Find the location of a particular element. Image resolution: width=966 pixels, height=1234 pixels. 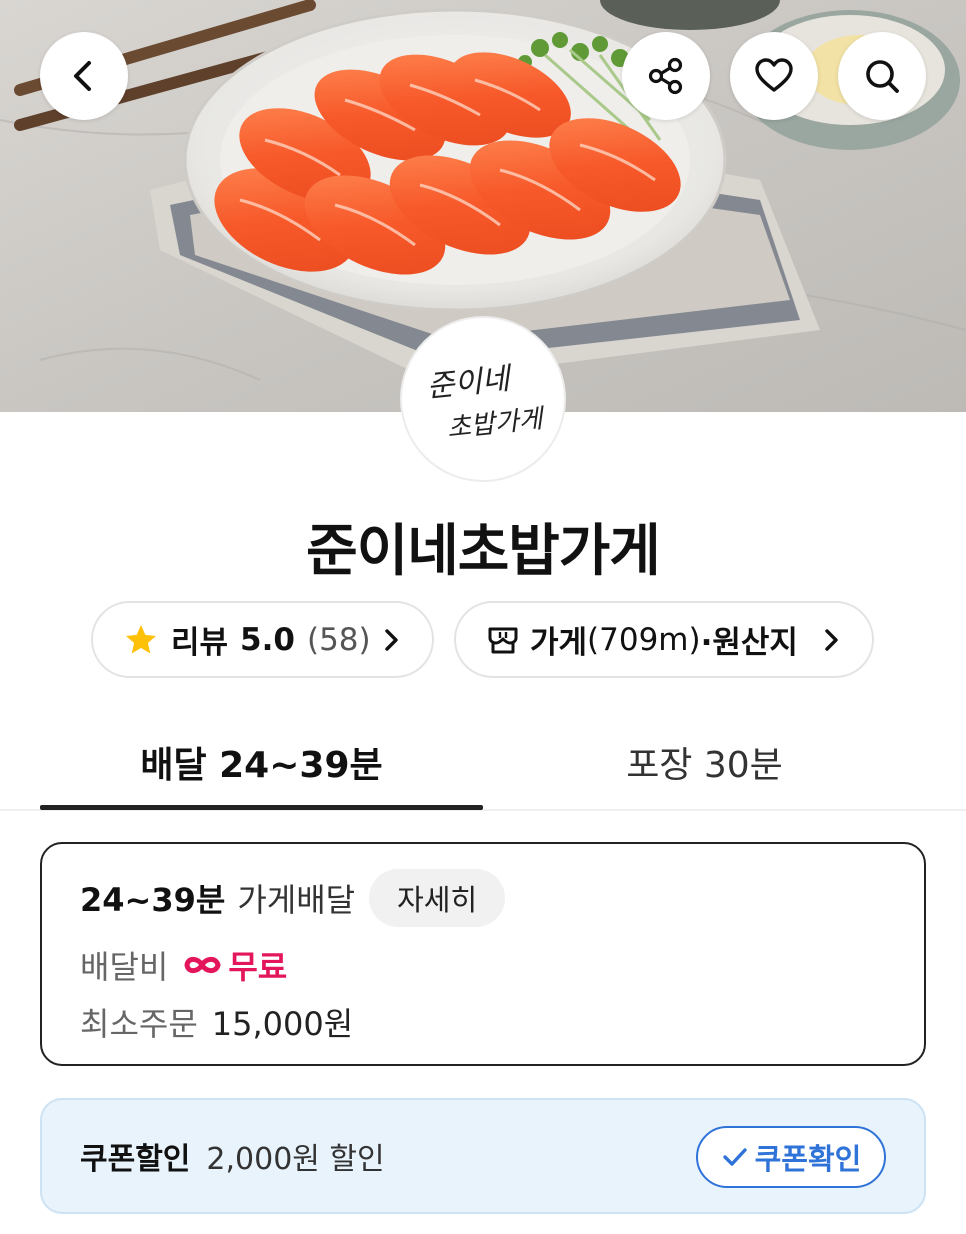

store-logo: 준이네 초밥가게 is located at coordinates (483, 399).